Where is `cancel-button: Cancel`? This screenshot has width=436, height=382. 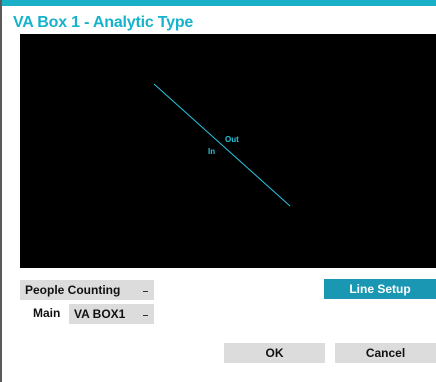
cancel-button: Cancel is located at coordinates (385, 353).